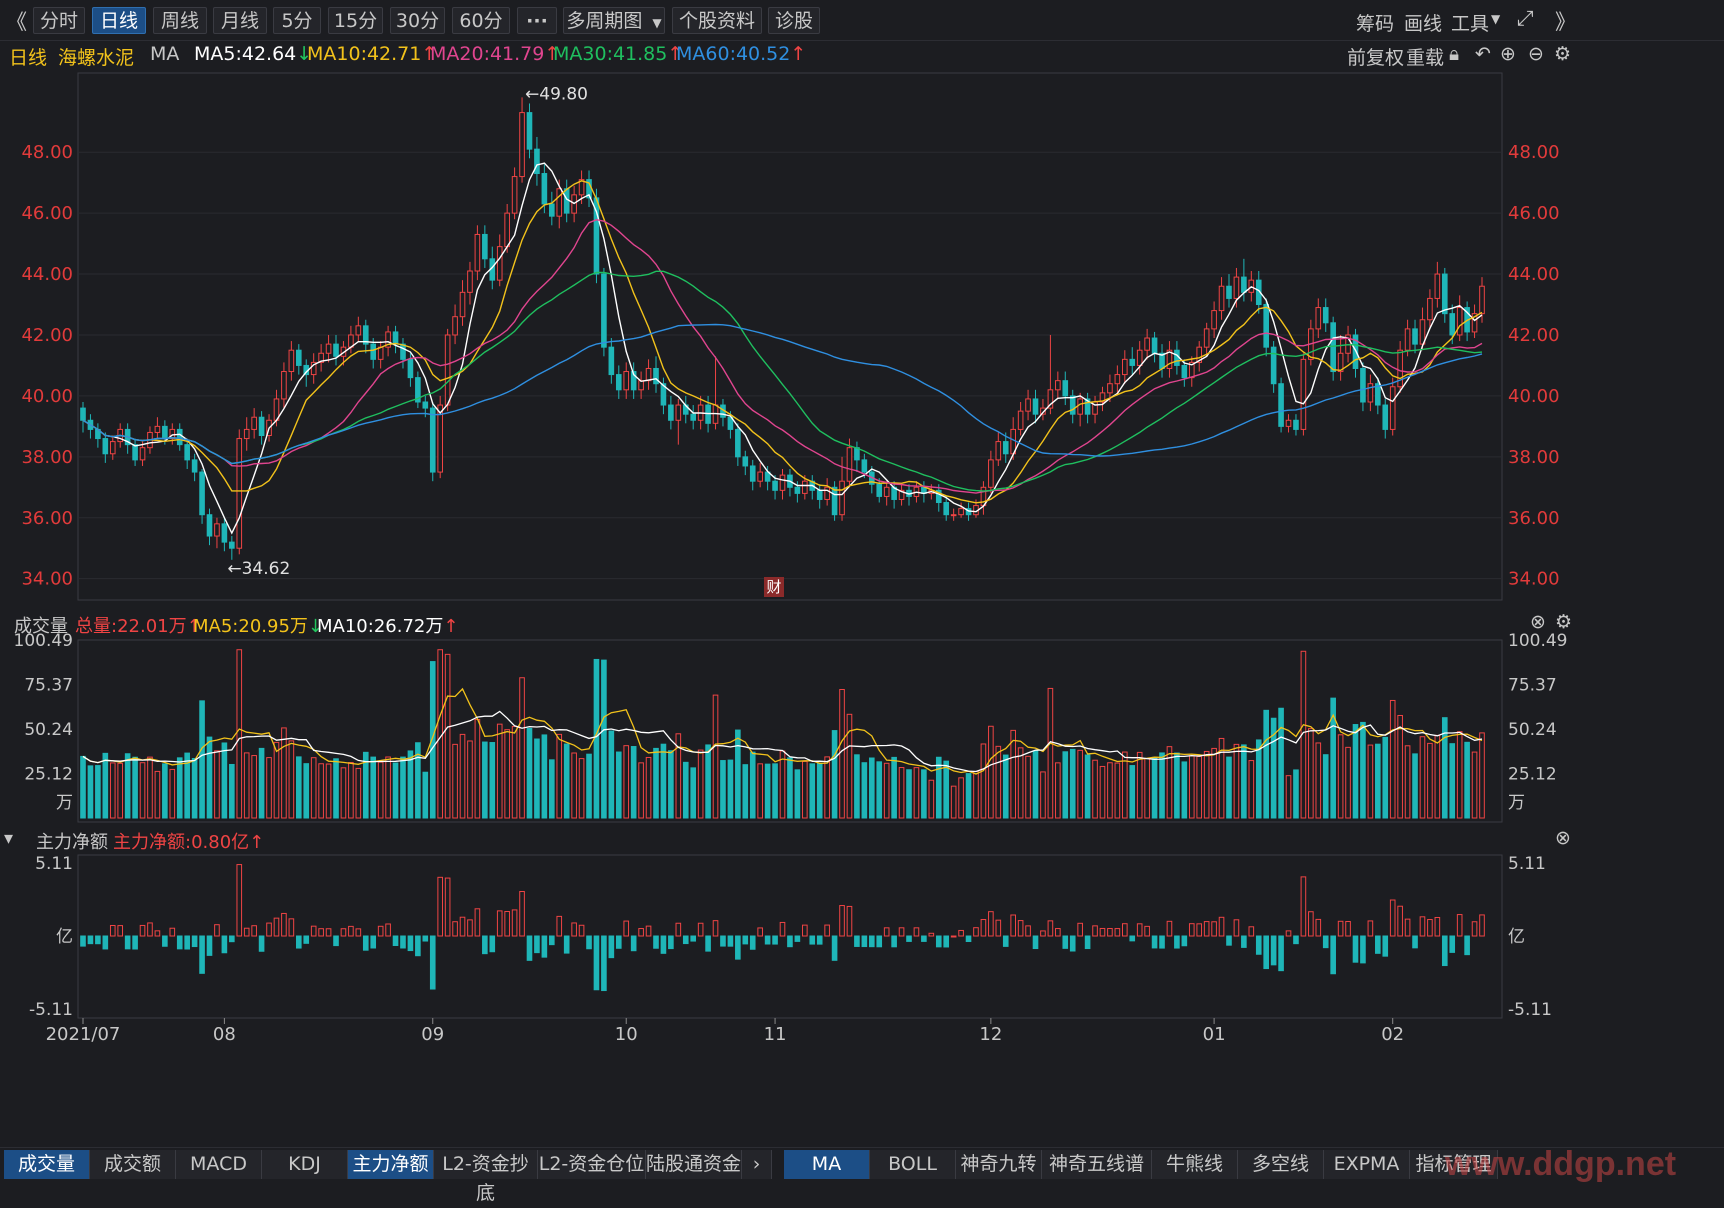 Image resolution: width=1724 pixels, height=1208 pixels. I want to click on ma-tab: BOLL, so click(913, 1164).